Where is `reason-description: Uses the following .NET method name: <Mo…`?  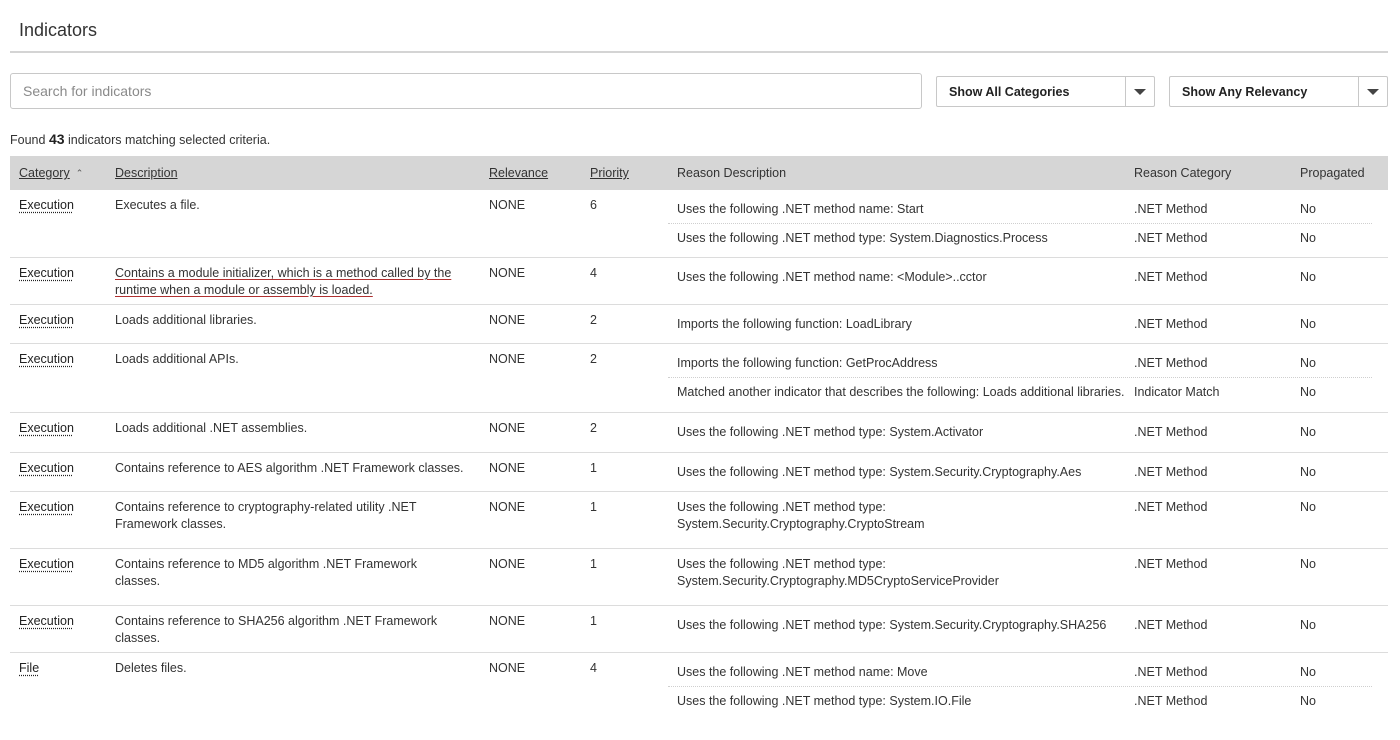 reason-description: Uses the following .NET method name: <Mo… is located at coordinates (832, 277).